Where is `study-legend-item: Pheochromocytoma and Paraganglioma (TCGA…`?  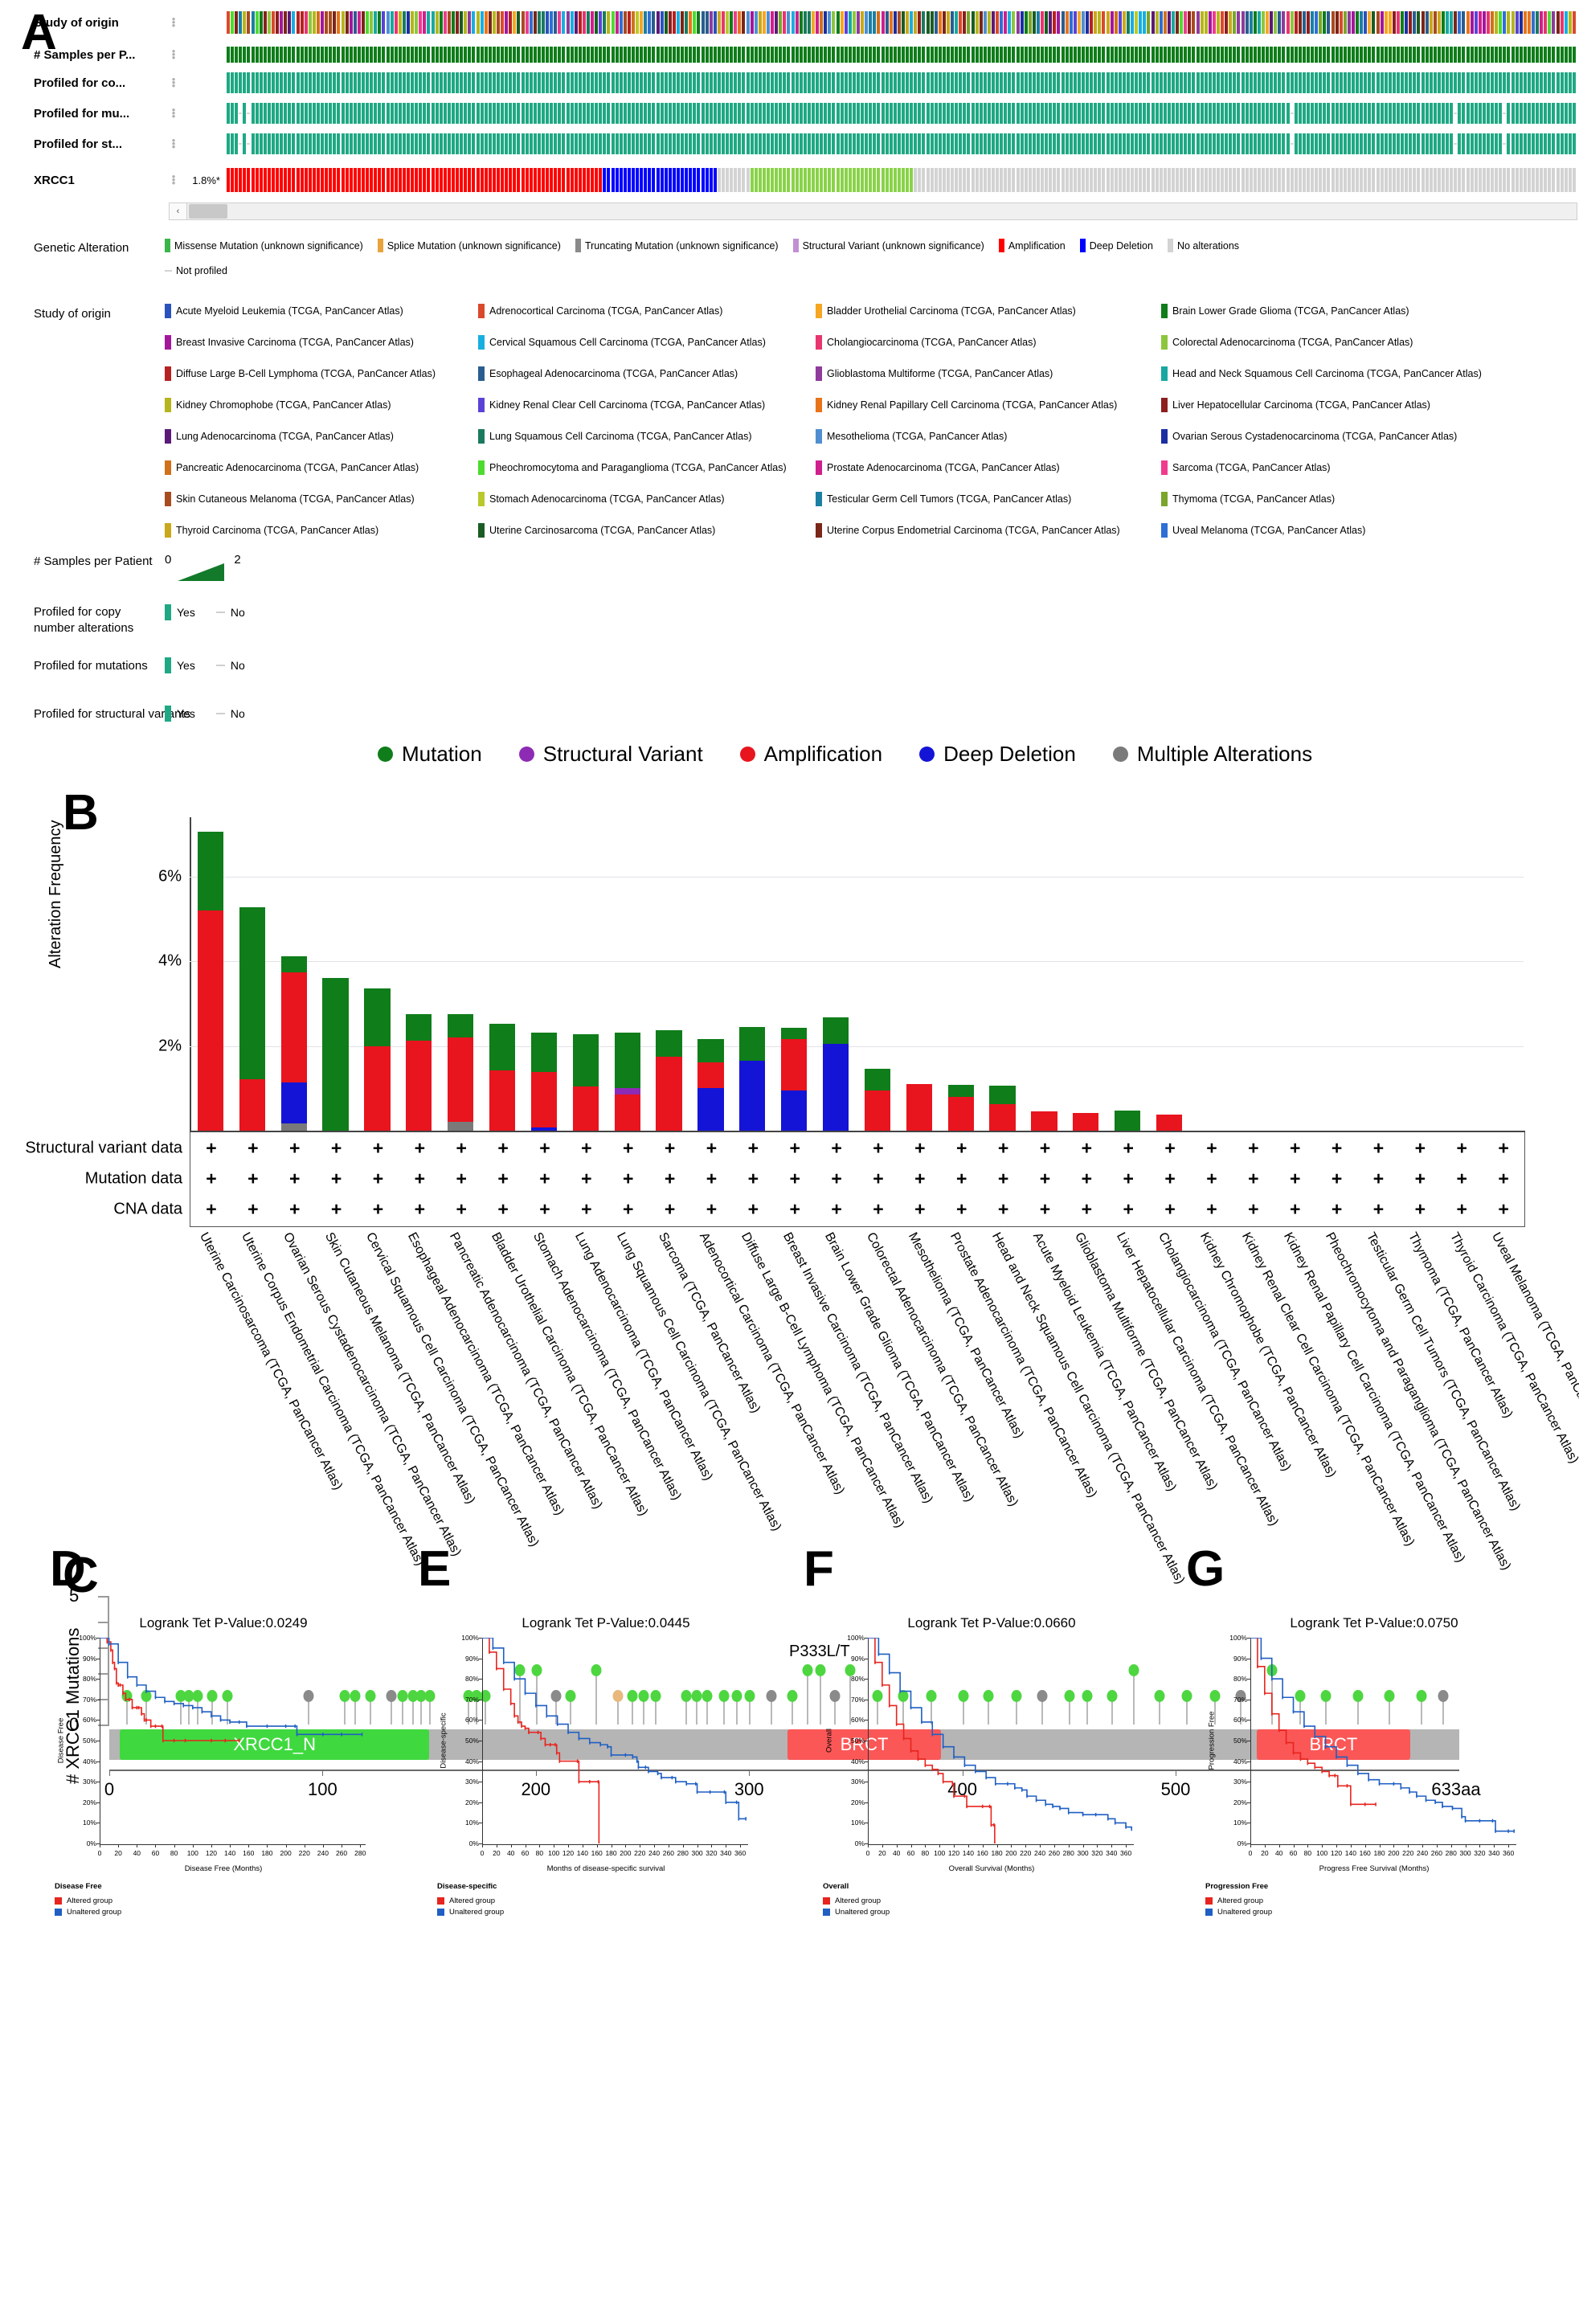
study-legend-item: Pheochromocytoma and Paraganglioma (TCGA… is located at coordinates (647, 468).